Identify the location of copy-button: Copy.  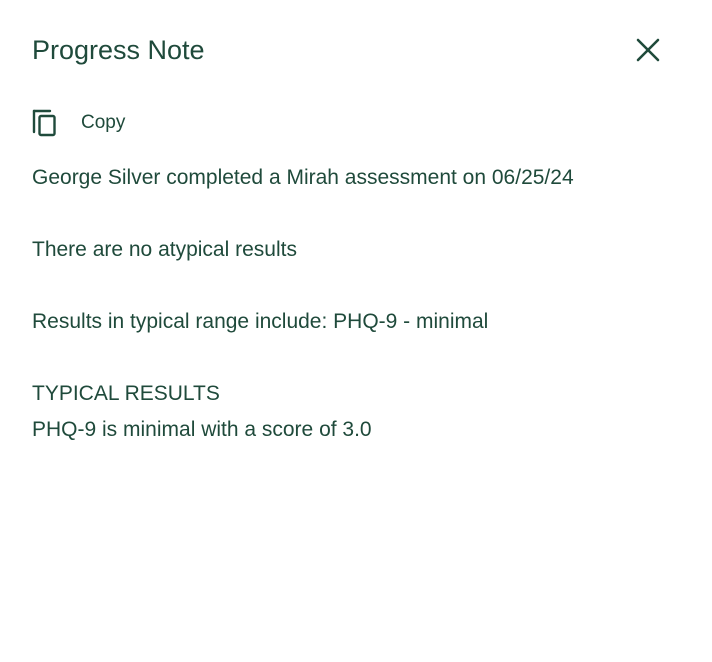
(78, 123).